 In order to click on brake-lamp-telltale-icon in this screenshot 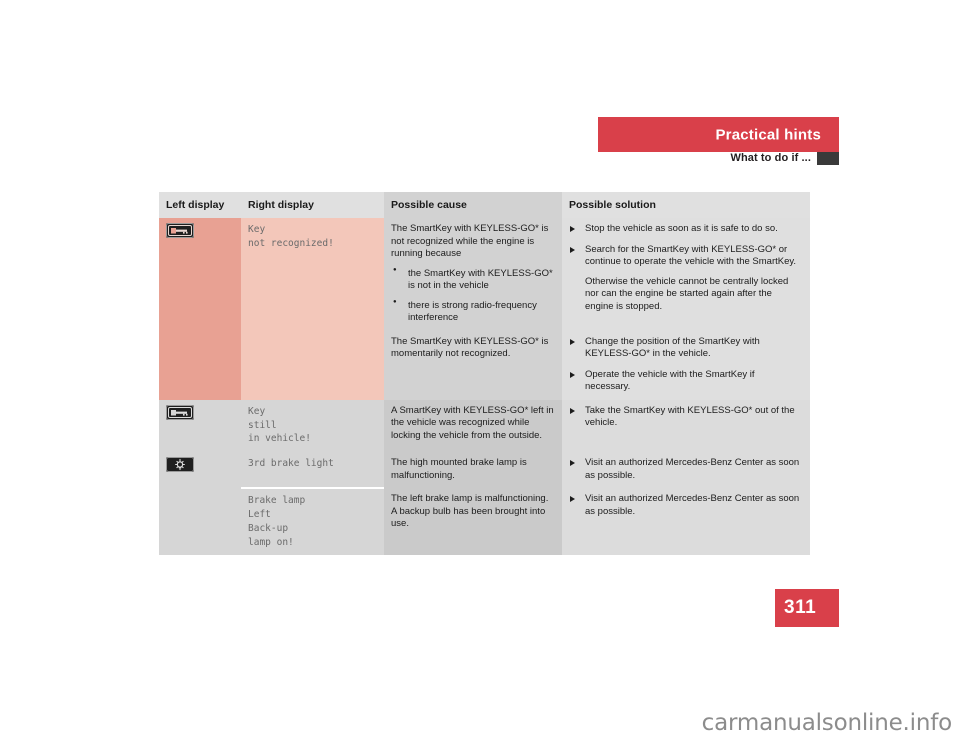, I will do `click(180, 465)`.